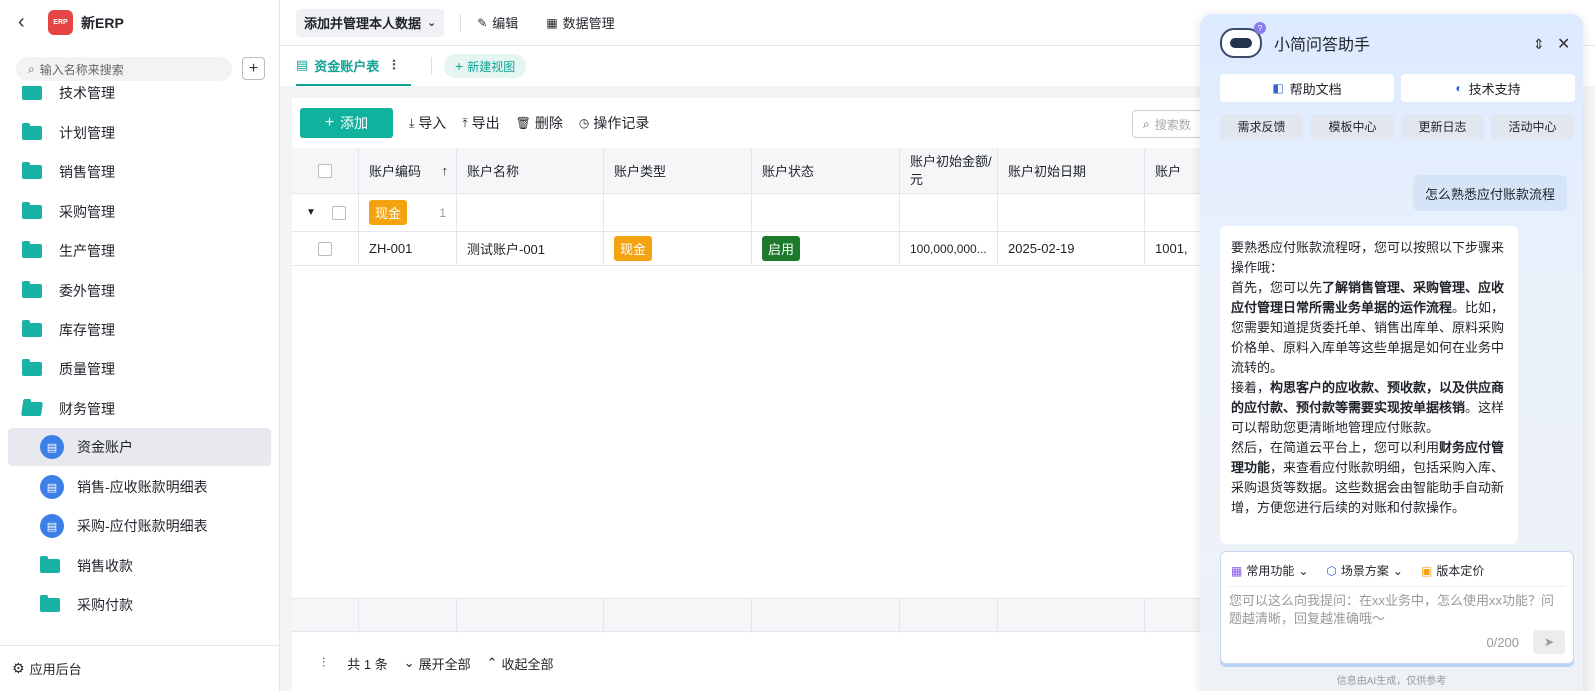  What do you see at coordinates (539, 123) in the screenshot?
I see `delete-button: 🗑 删除` at bounding box center [539, 123].